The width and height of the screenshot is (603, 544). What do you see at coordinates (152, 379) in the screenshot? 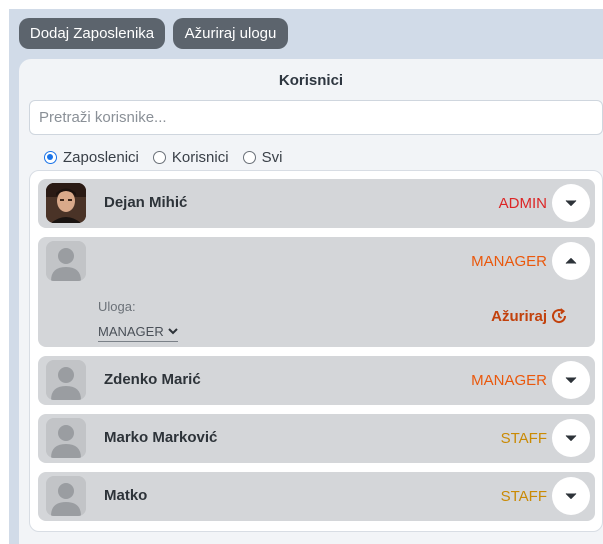
I see `user-name: Zdenko Marić` at bounding box center [152, 379].